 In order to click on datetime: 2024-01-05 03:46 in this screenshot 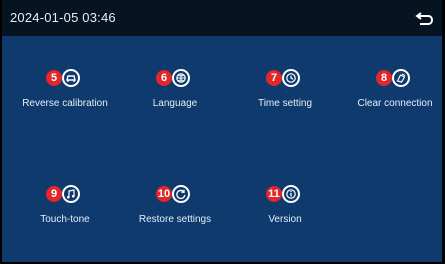, I will do `click(63, 17)`.